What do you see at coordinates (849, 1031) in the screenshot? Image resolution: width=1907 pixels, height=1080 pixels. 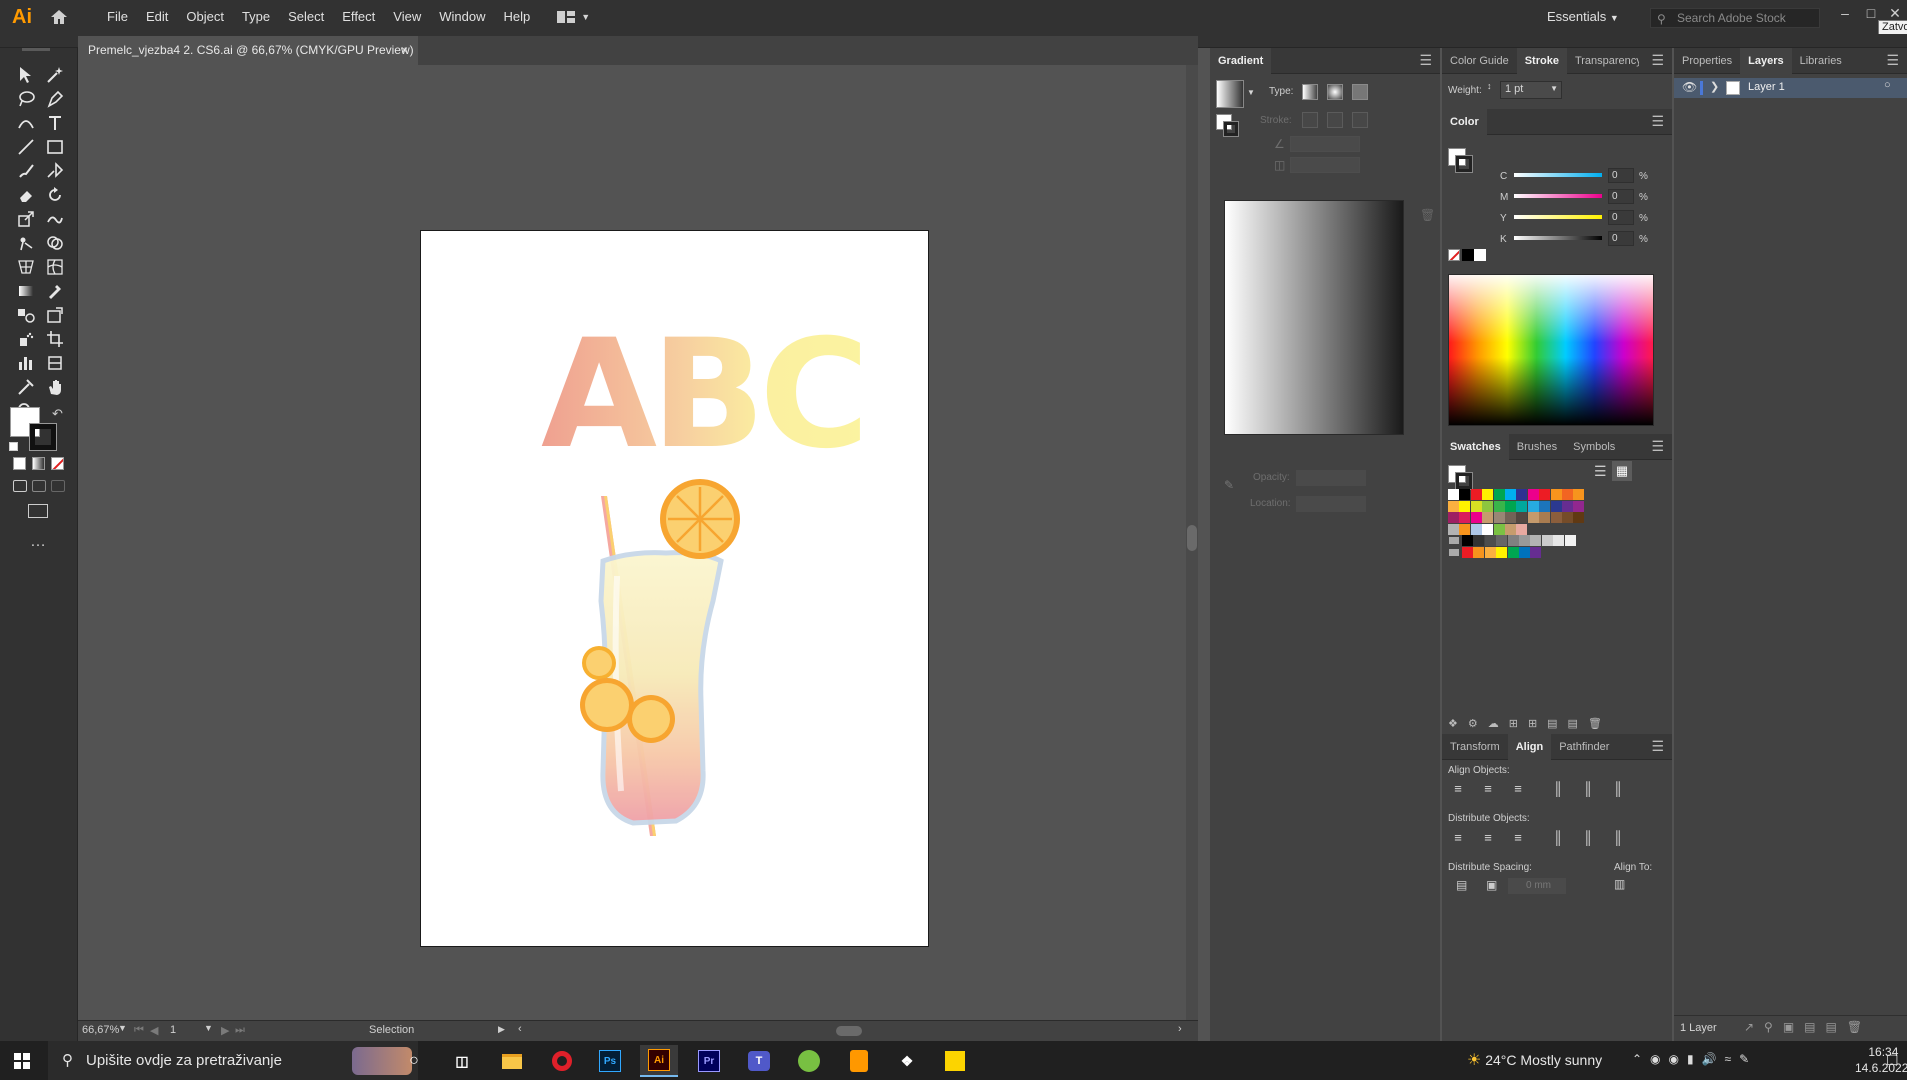 I see `horizontal-scrollbar-thumb` at bounding box center [849, 1031].